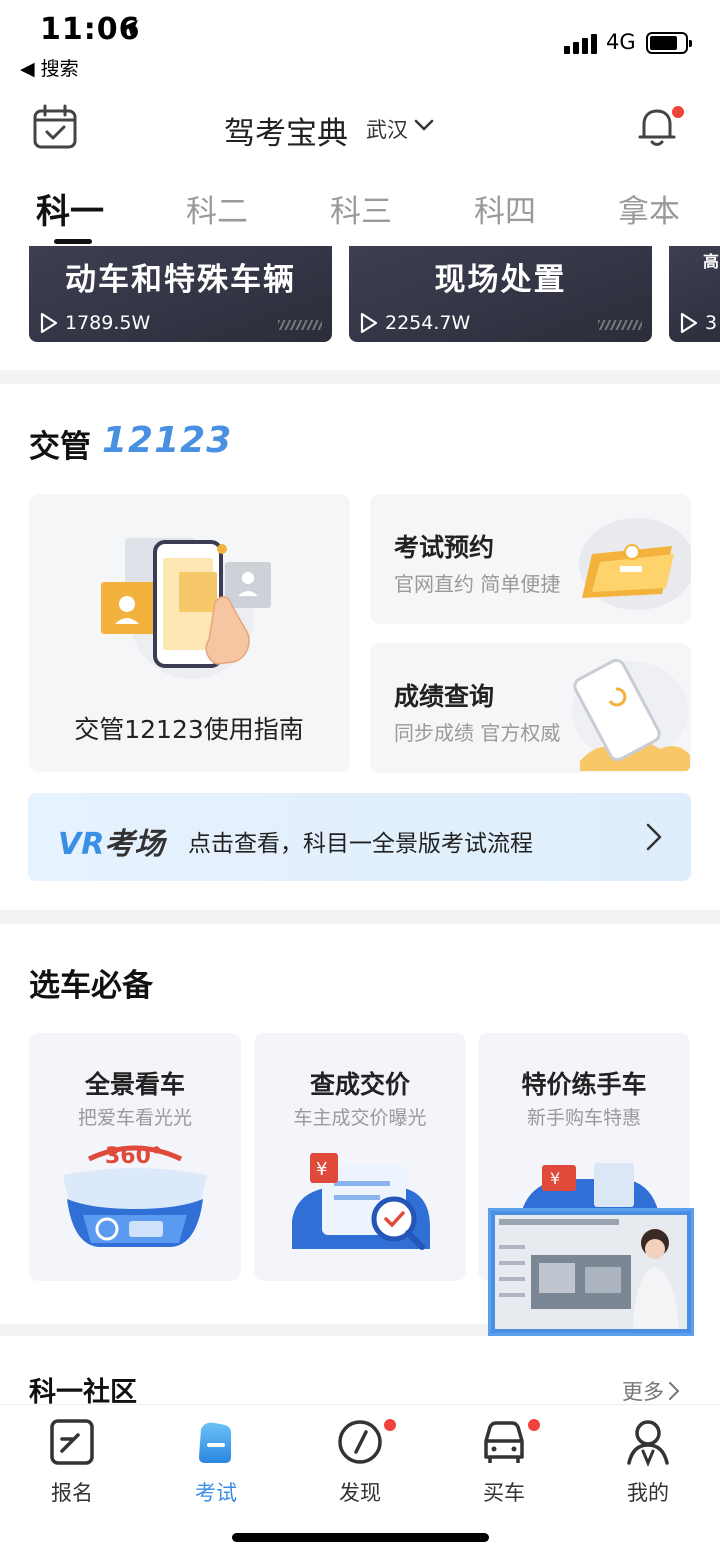  I want to click on score-query-subtitle: 同步成绩 官方权威, so click(477, 733).